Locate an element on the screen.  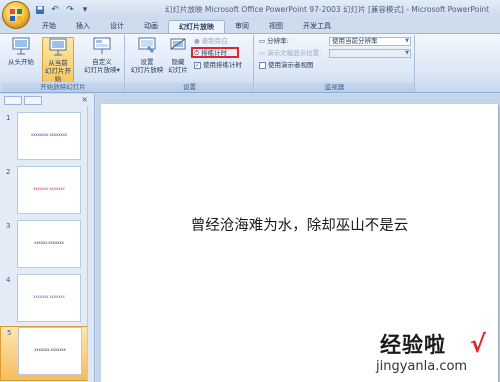
thumbnail-text: XXXXXX XXXXXXX is located at coordinates (49, 243).